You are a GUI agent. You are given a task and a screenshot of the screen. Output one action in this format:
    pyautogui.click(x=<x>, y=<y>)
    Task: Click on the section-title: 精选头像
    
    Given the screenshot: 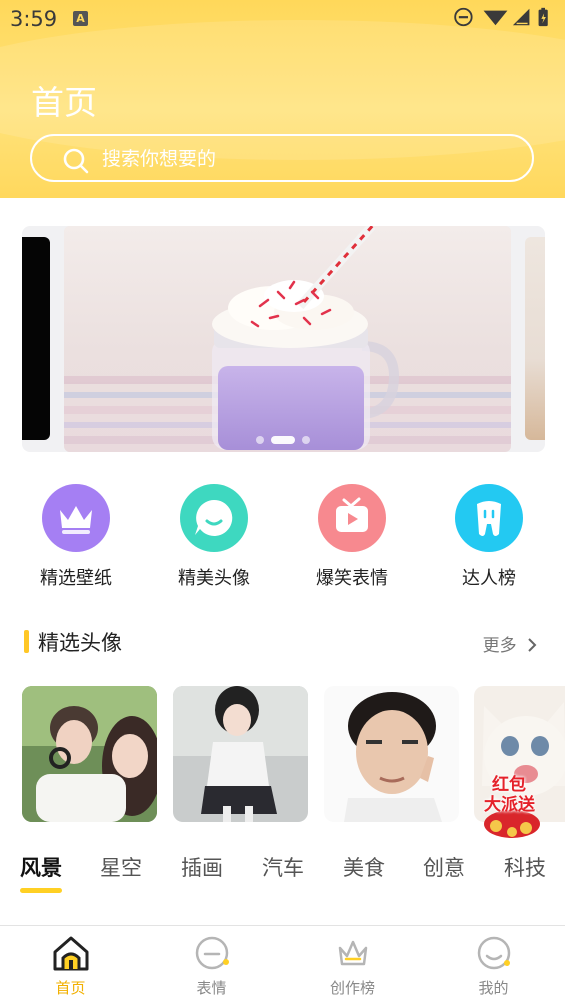 What is the action you would take?
    pyautogui.click(x=80, y=643)
    